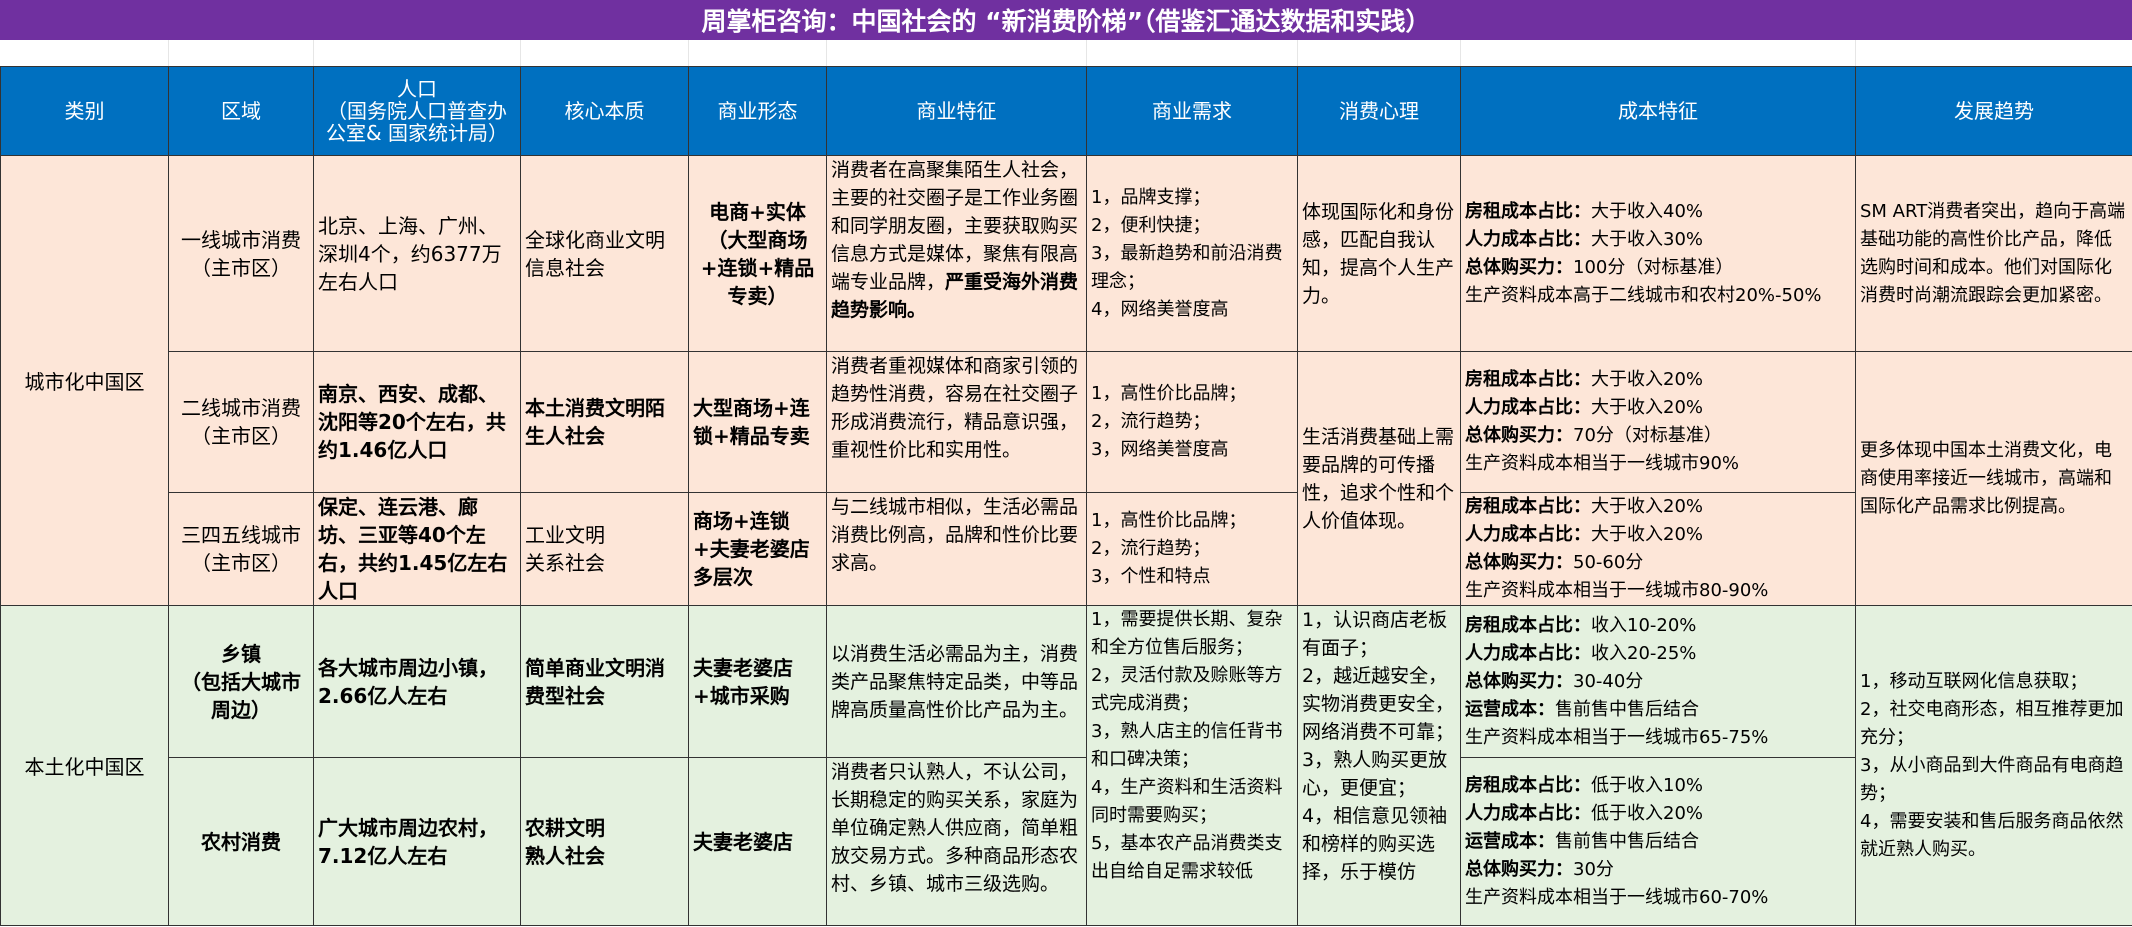 This screenshot has height=927, width=2132. What do you see at coordinates (1379, 253) in the screenshot?
I see `psychology-cell: 体现国际化和身份感，匹配自我认知，提高个人生产力。` at bounding box center [1379, 253].